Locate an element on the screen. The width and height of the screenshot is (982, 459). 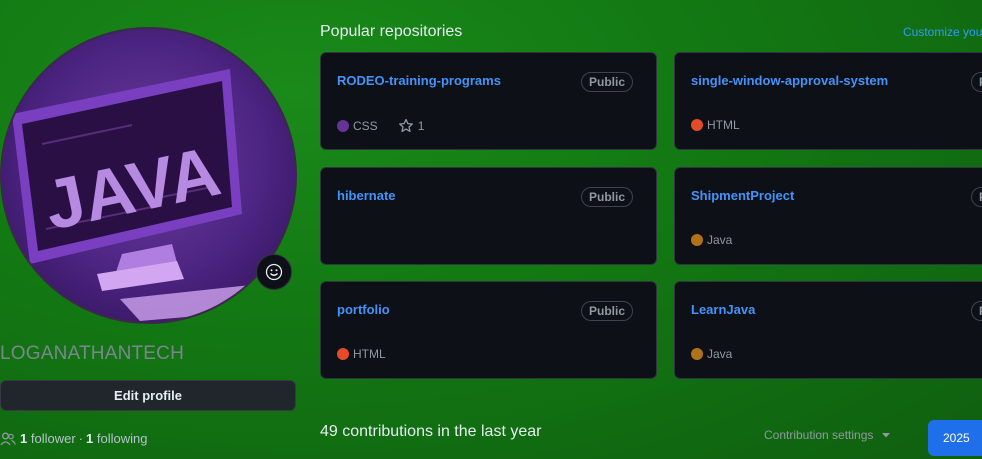
smiley-icon is located at coordinates (274, 272).